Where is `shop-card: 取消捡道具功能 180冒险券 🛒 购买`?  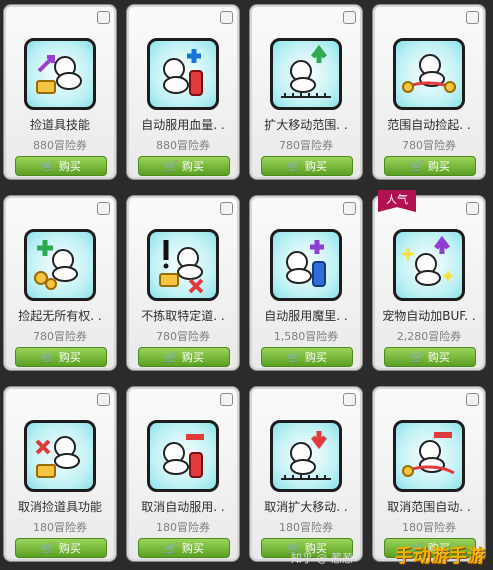
shop-card: 取消捡道具功能 180冒险券 🛒 购买 is located at coordinates (60, 474).